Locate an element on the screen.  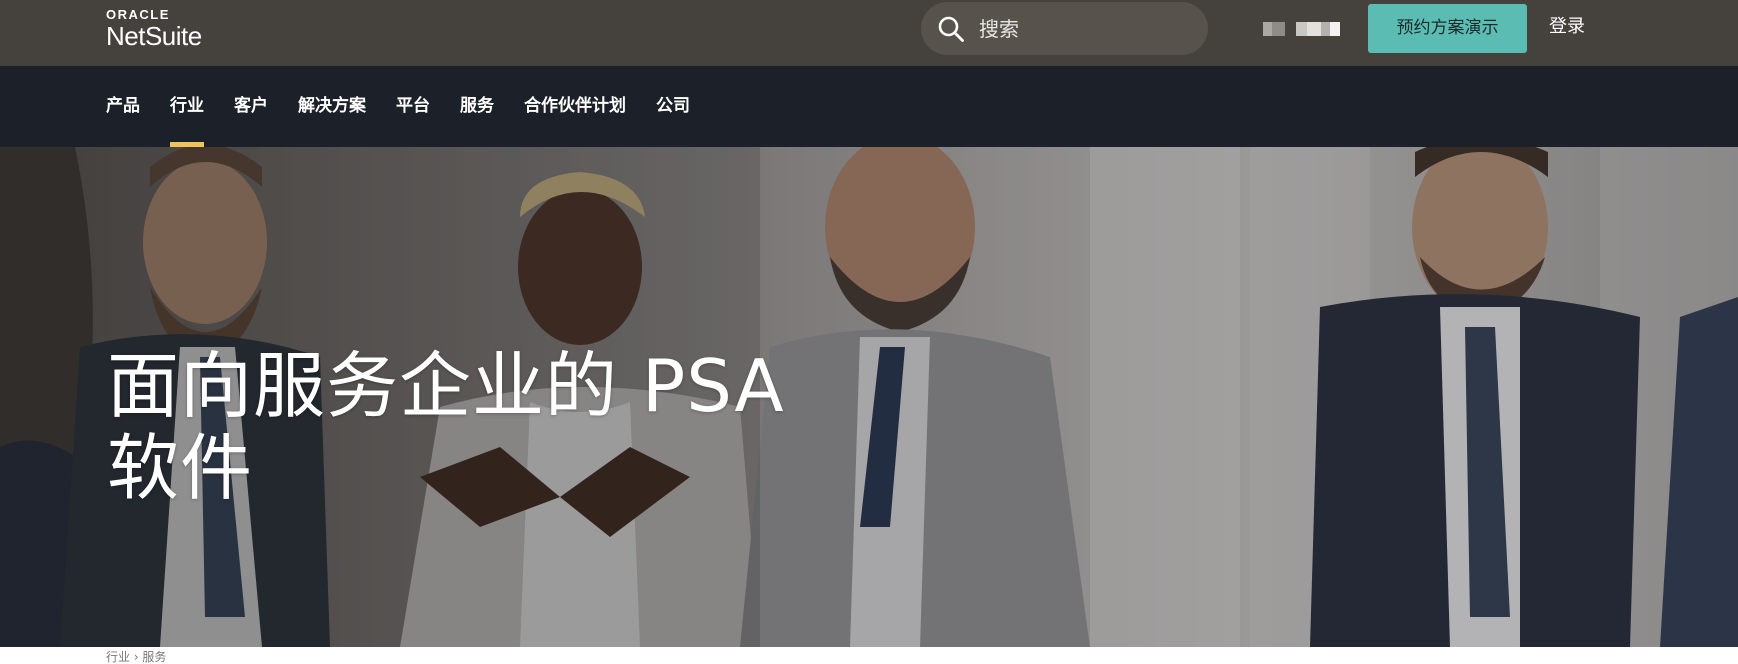
login-link: 登录 is located at coordinates (1567, 27).